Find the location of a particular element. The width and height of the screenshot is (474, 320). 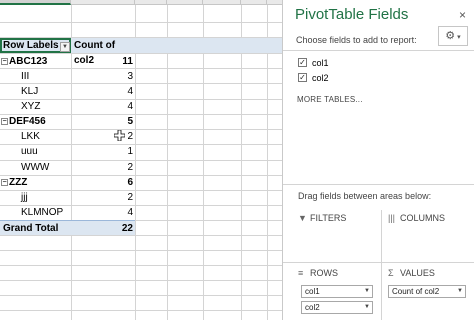

row-labels-header: Row Labels ▼ is located at coordinates (35, 45).